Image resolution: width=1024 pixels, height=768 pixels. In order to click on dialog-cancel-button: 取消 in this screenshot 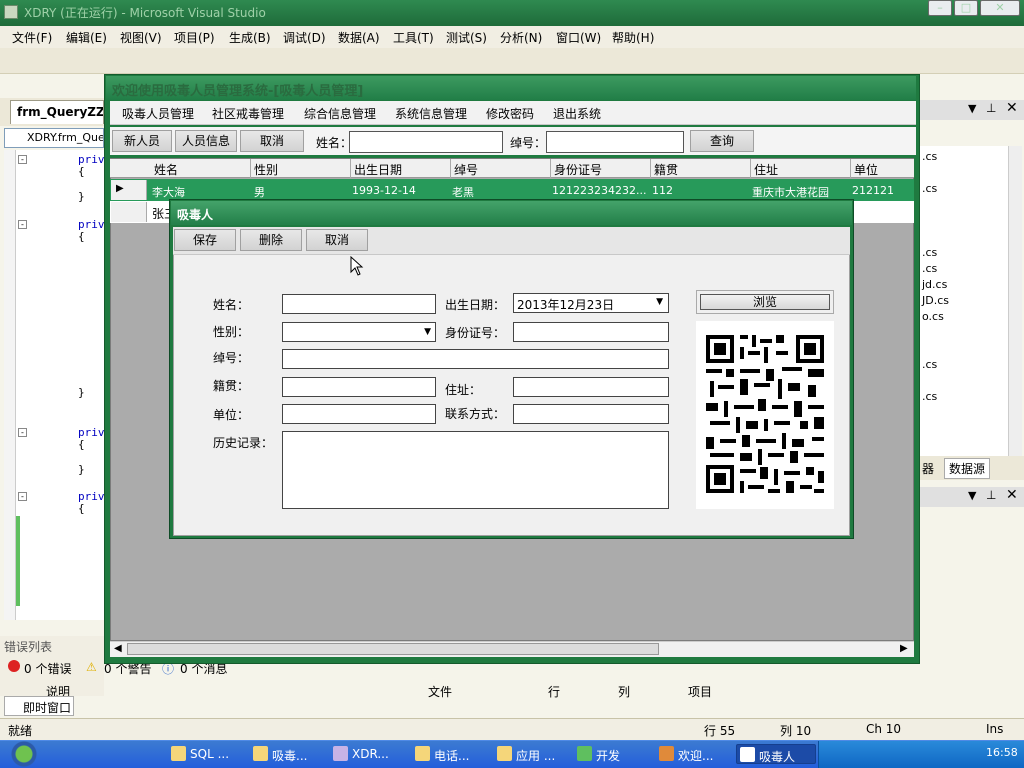, I will do `click(337, 240)`.